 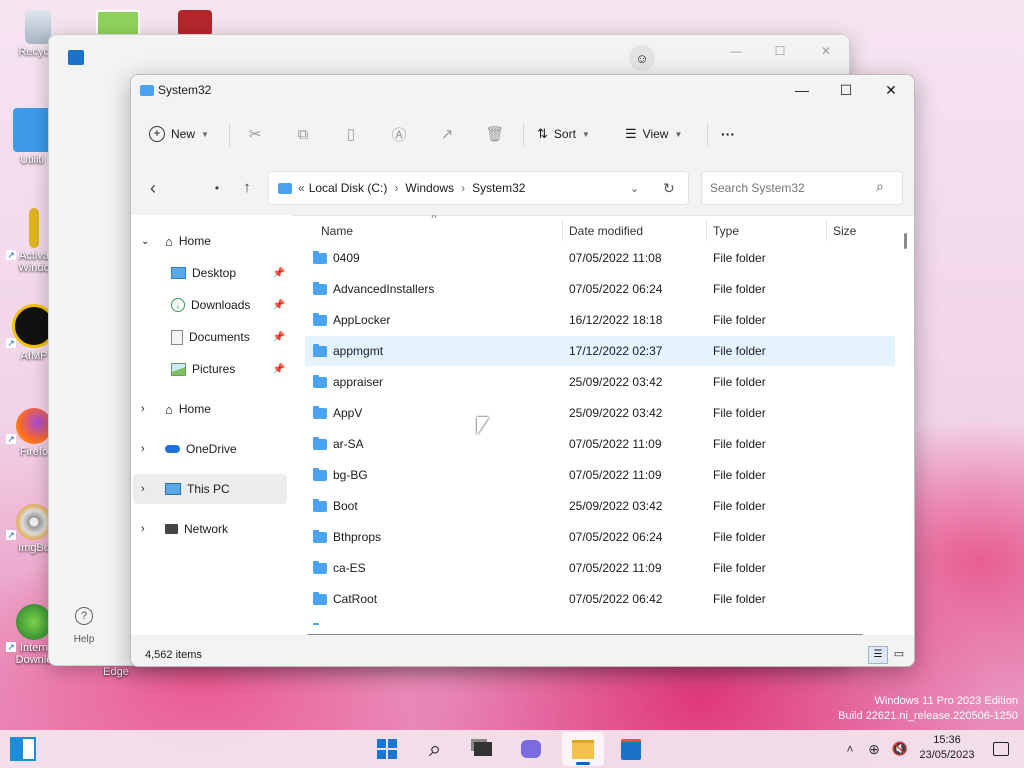 I want to click on view-label: View, so click(x=655, y=134).